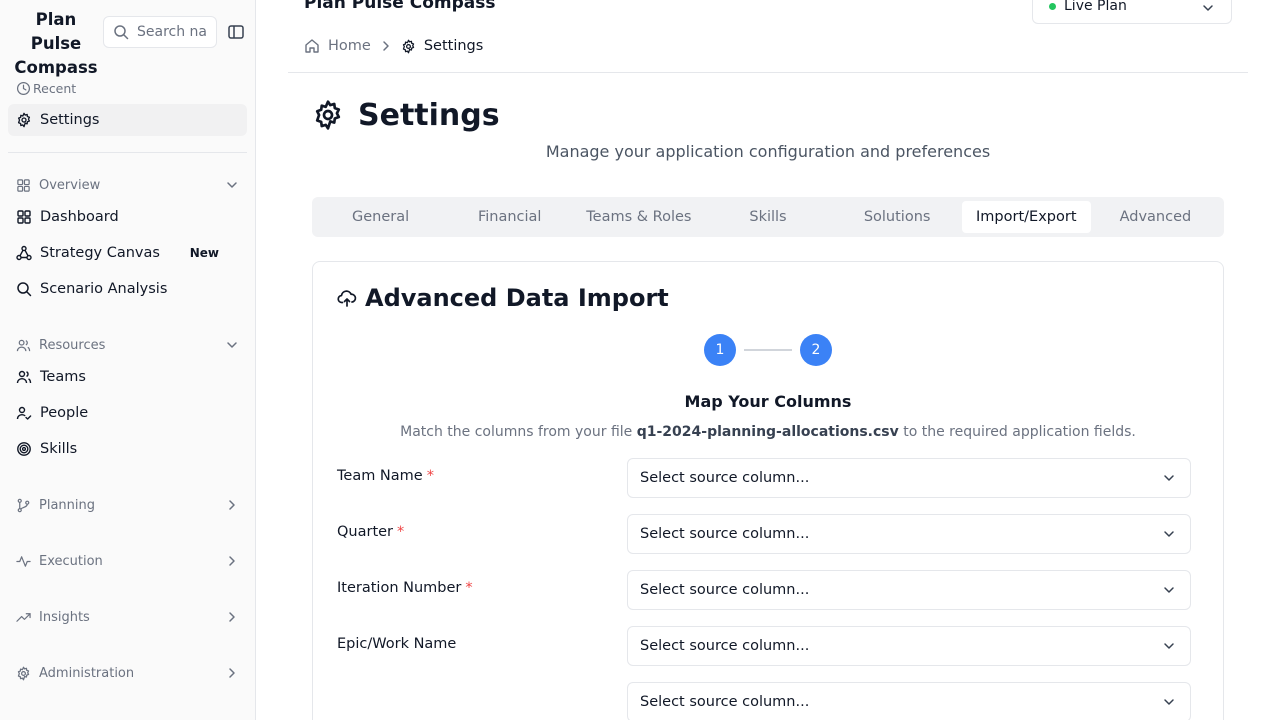  I want to click on sidebar-item-skills: Skills, so click(127, 449).